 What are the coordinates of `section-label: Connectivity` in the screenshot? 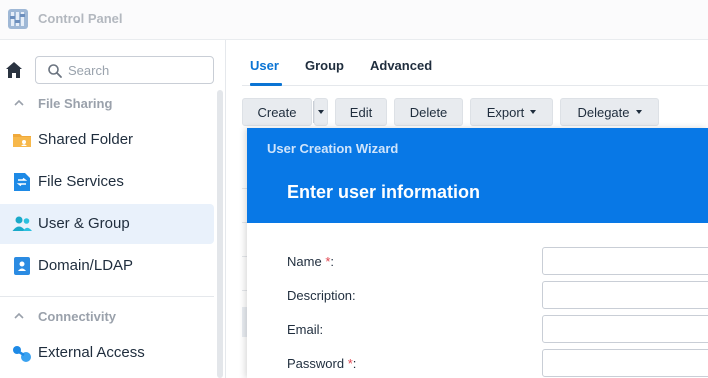 It's located at (77, 316).